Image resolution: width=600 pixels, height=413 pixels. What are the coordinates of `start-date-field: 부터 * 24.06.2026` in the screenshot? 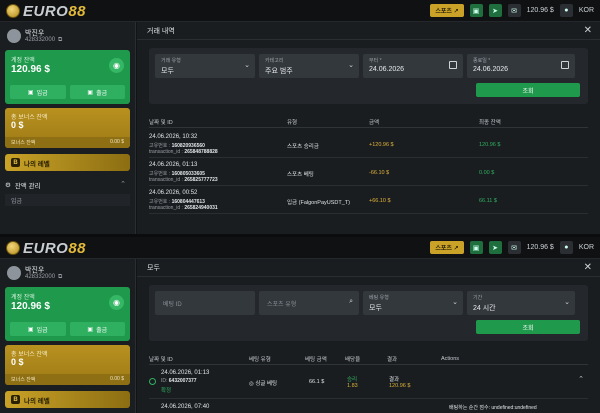 It's located at (413, 66).